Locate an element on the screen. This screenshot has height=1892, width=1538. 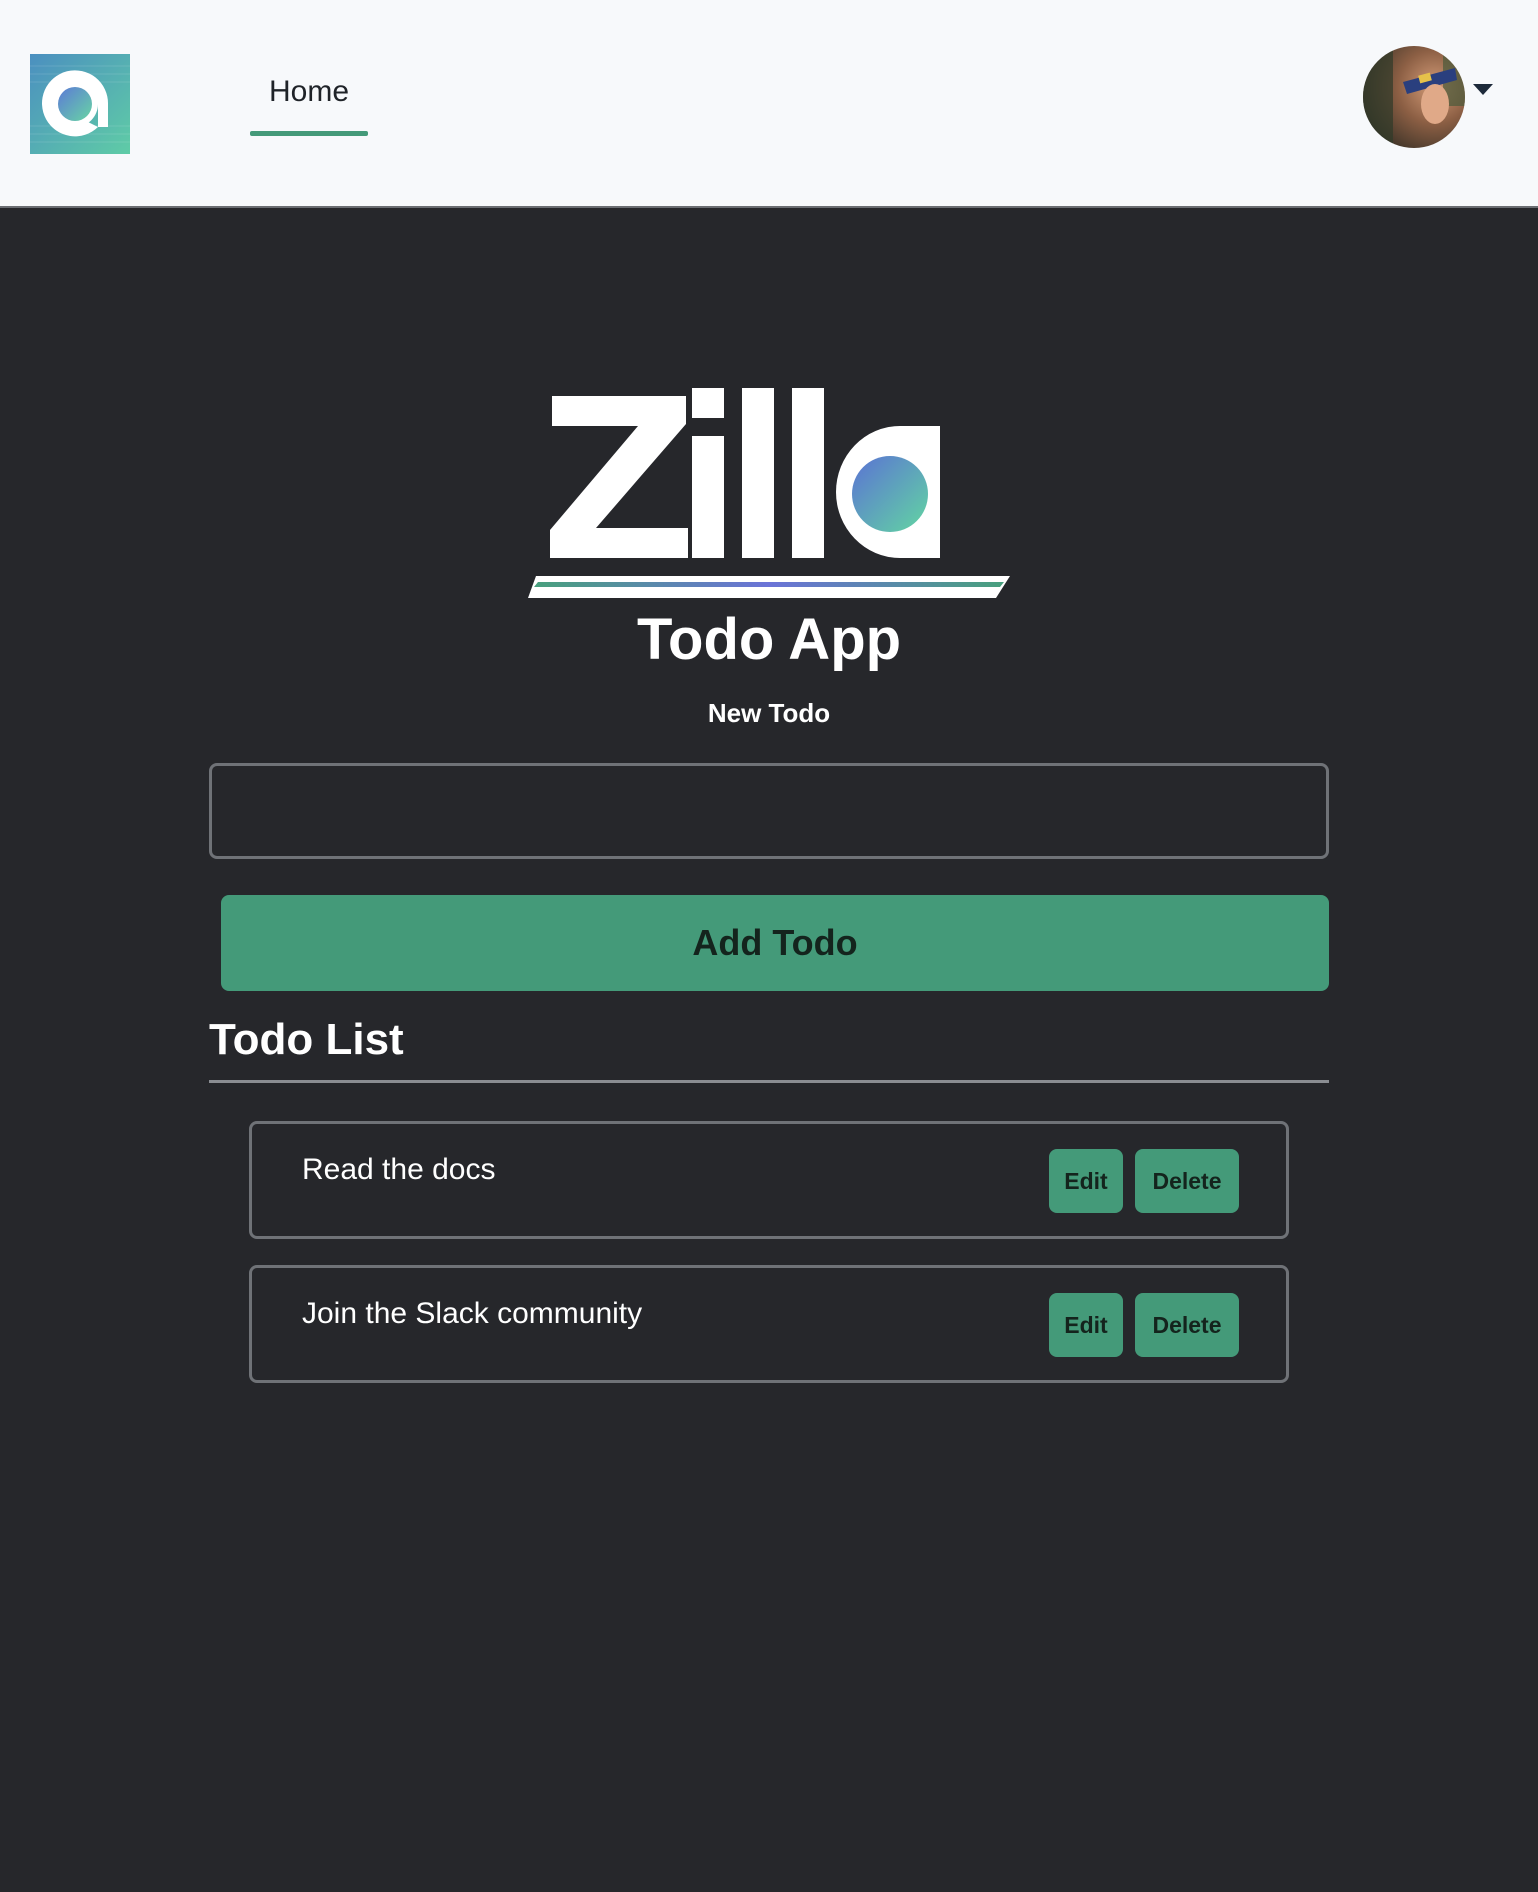
nav-home-link: Home is located at coordinates (309, 98).